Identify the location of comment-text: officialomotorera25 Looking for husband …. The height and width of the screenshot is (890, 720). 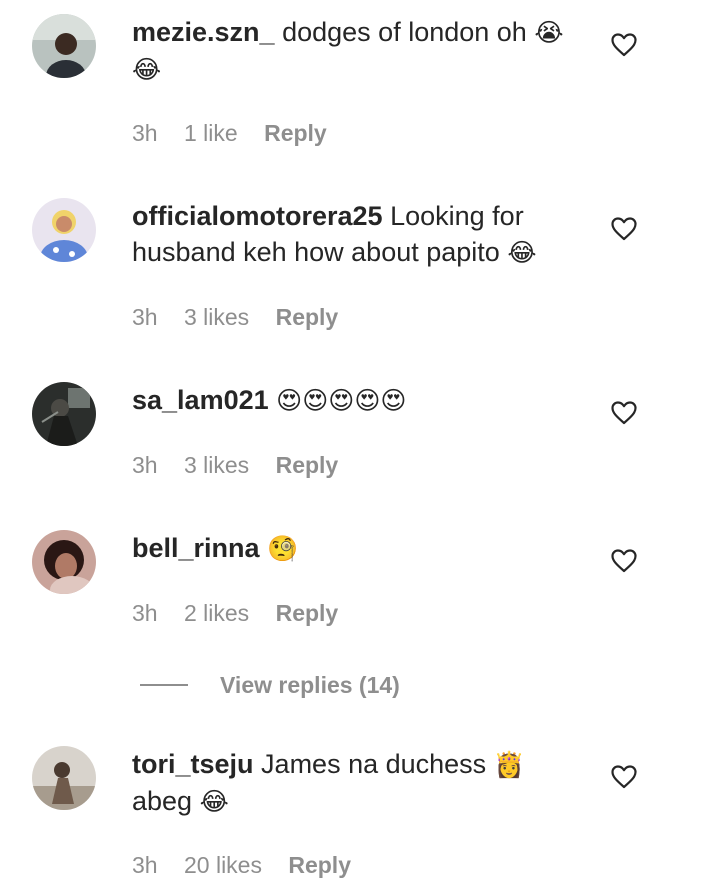
(362, 234).